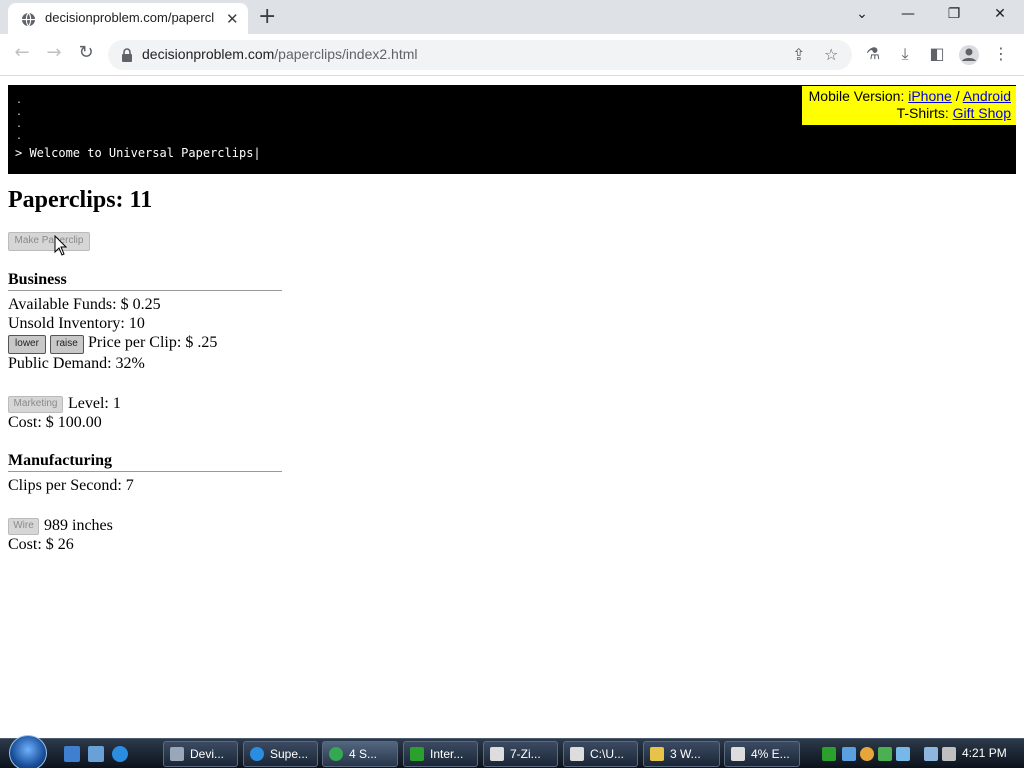 Image resolution: width=1024 pixels, height=768 pixels. Describe the element at coordinates (903, 754) in the screenshot. I see `tray-app-icon` at that location.